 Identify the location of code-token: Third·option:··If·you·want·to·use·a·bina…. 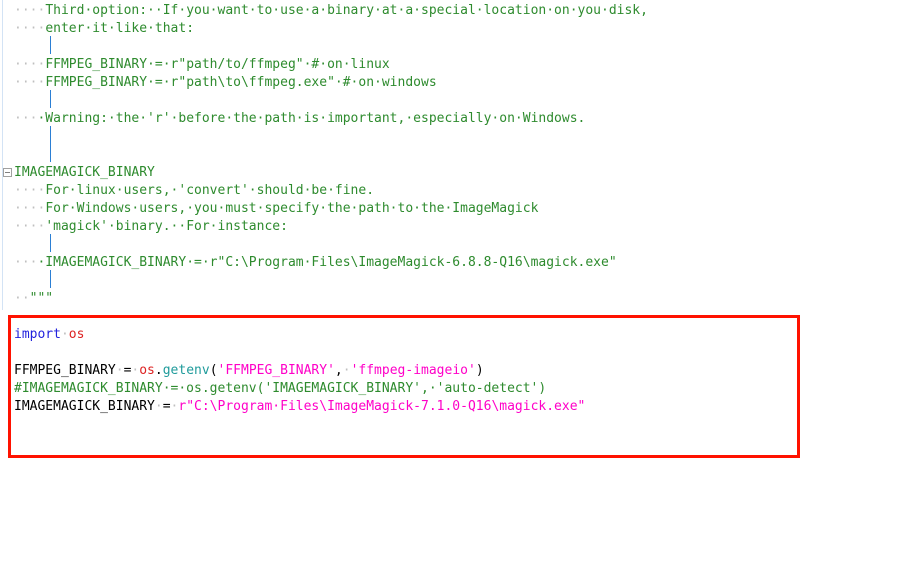
(346, 10).